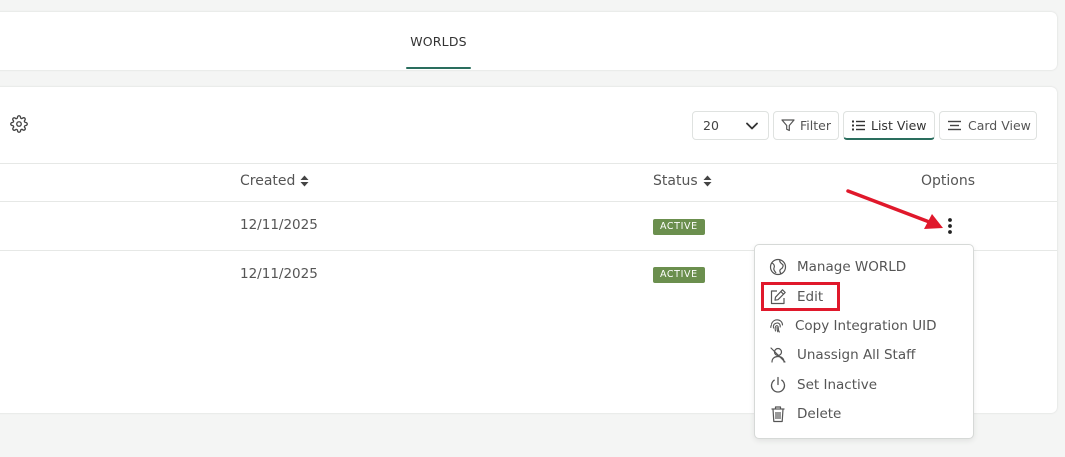 This screenshot has height=457, width=1065. I want to click on tab-worlds: WORLDS, so click(438, 46).